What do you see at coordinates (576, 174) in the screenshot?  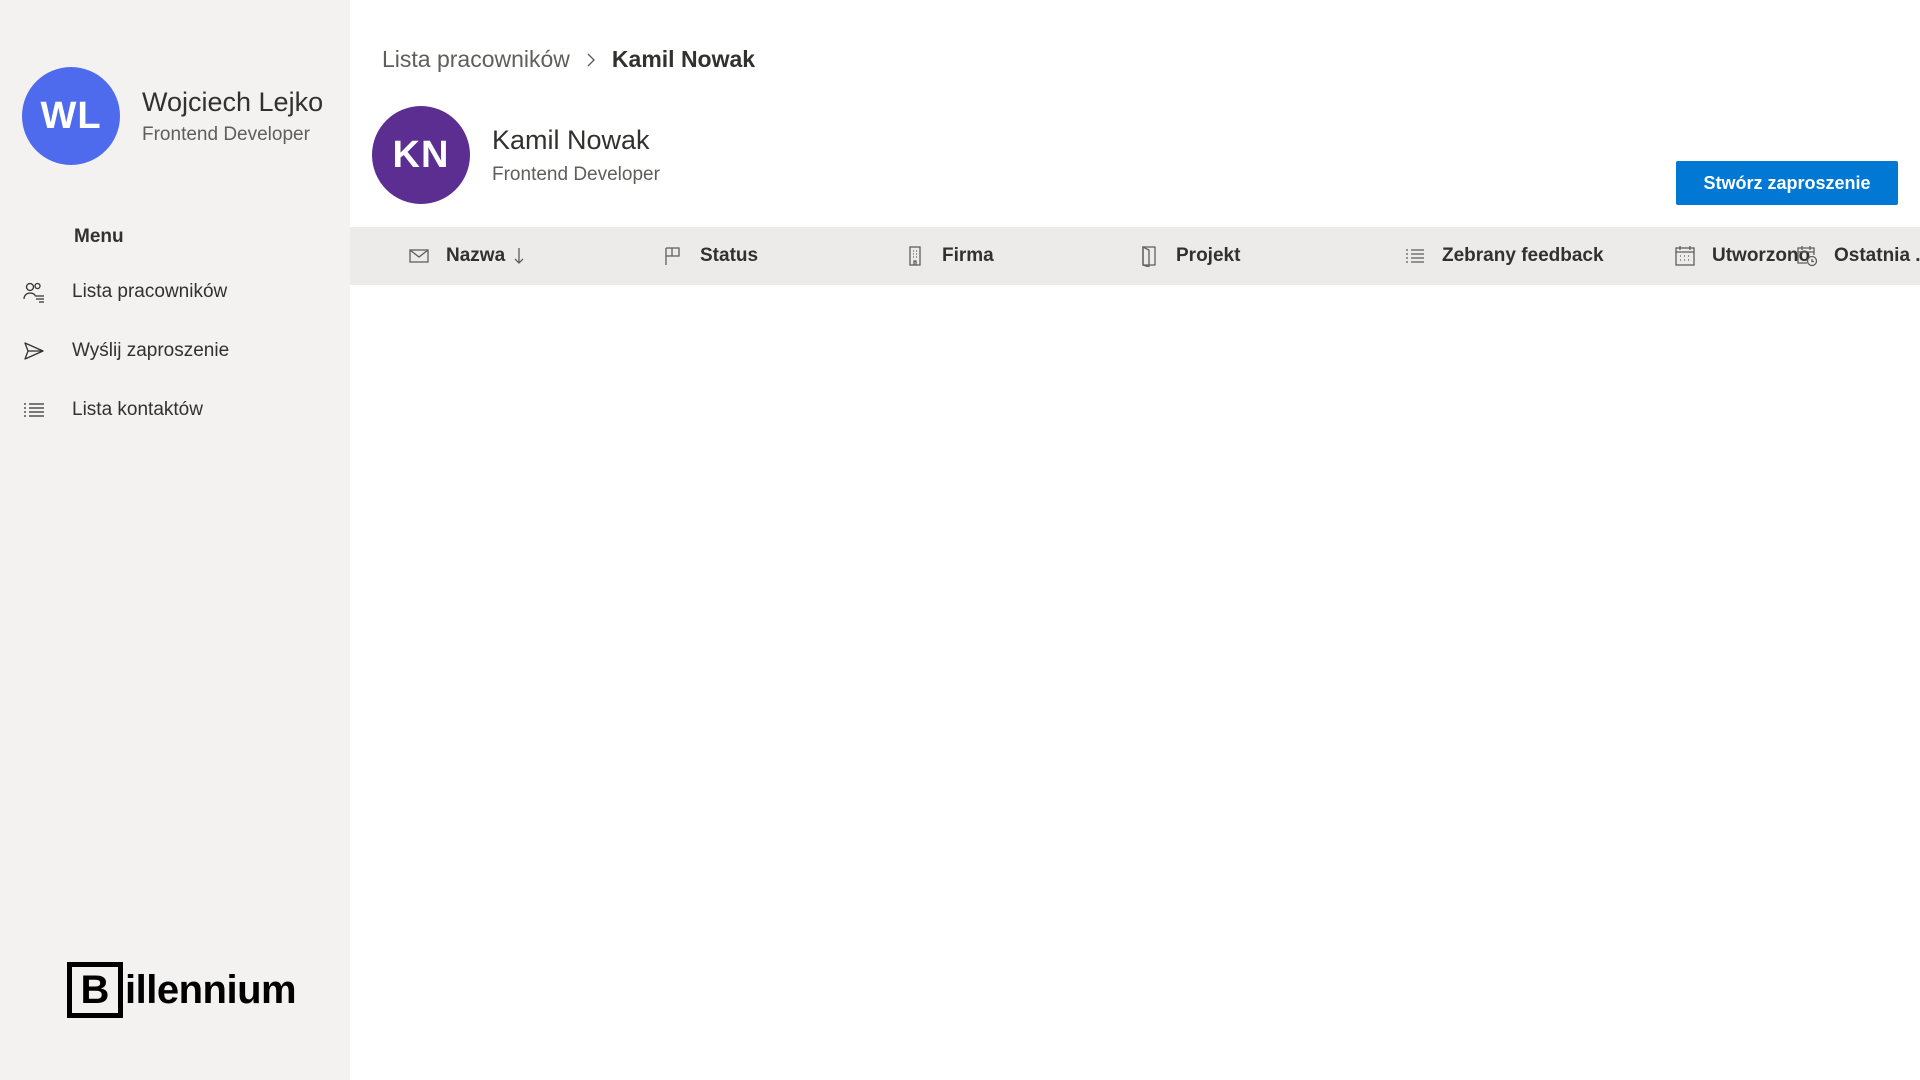 I see `employee-role: Frontend Developer` at bounding box center [576, 174].